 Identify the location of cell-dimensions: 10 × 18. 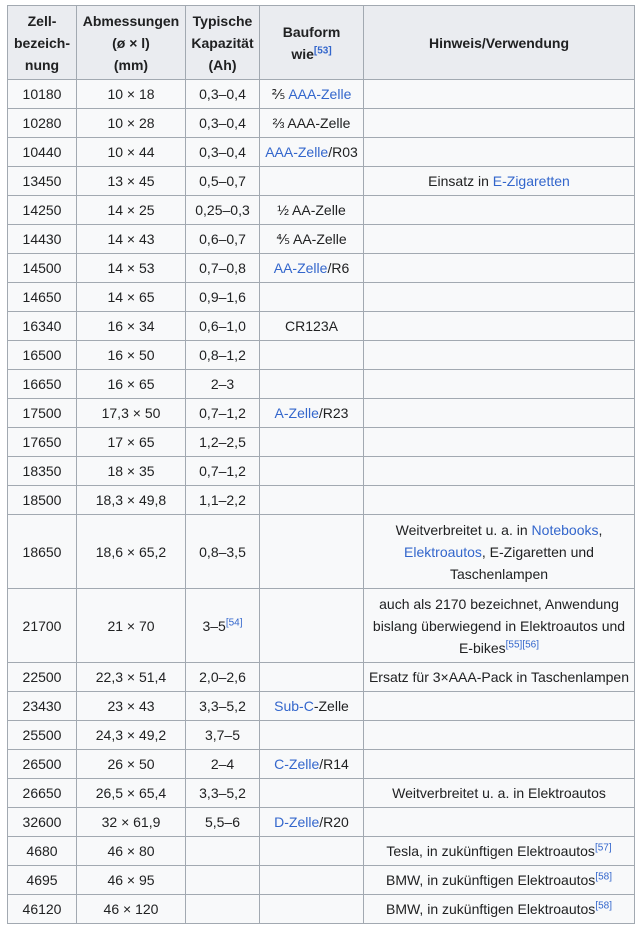
(131, 94).